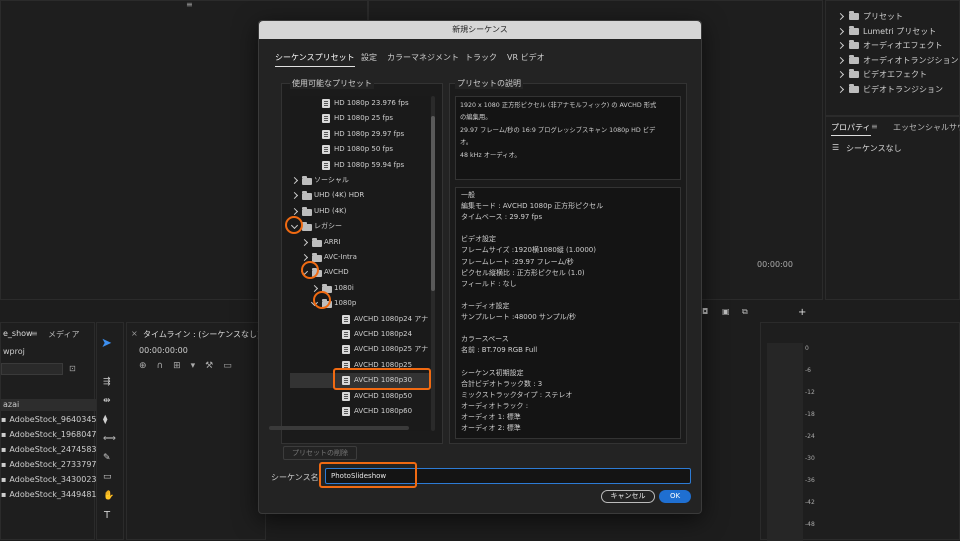 This screenshot has width=960, height=541. I want to click on export-icon: ⧉, so click(745, 312).